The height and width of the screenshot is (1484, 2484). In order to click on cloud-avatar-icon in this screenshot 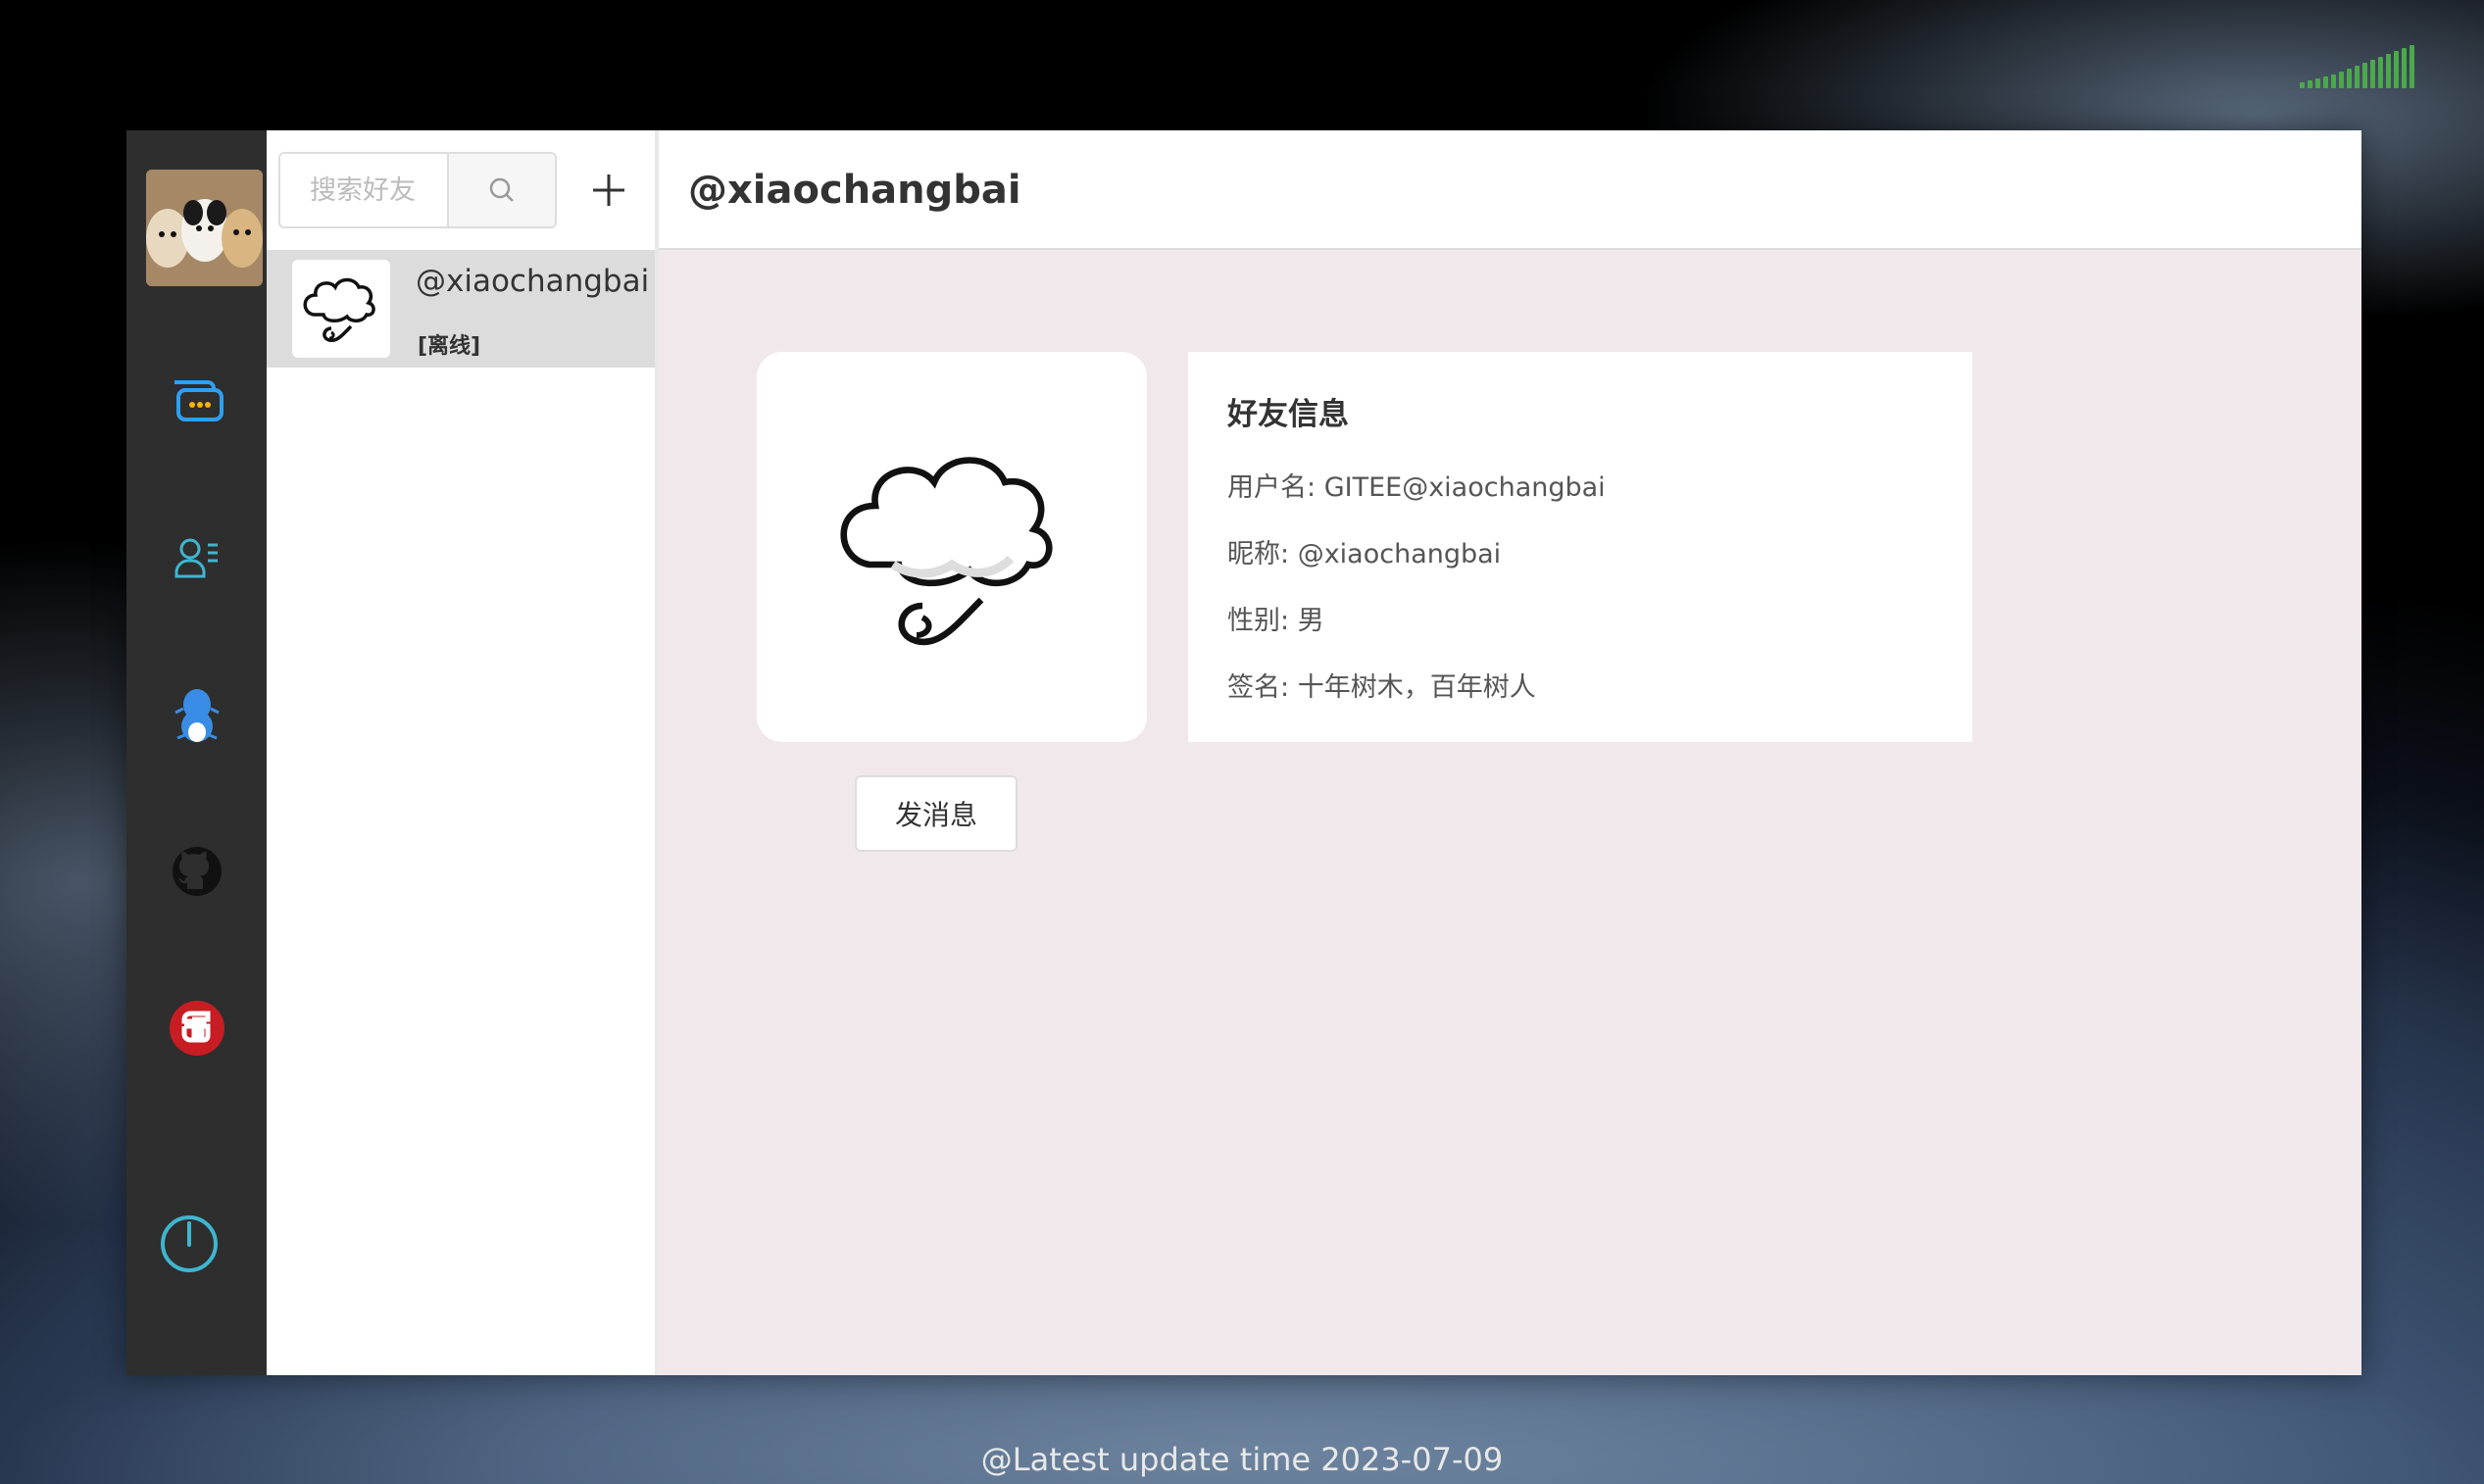, I will do `click(339, 310)`.